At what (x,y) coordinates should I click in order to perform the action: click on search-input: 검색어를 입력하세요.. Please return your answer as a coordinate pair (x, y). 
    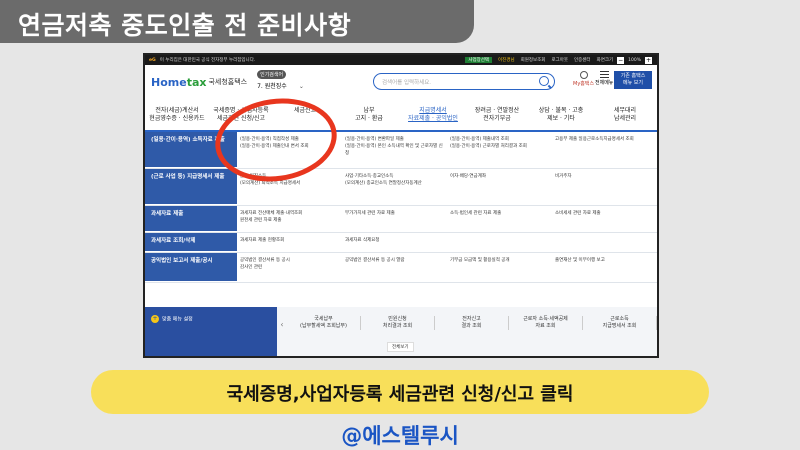
    Looking at the image, I should click on (464, 81).